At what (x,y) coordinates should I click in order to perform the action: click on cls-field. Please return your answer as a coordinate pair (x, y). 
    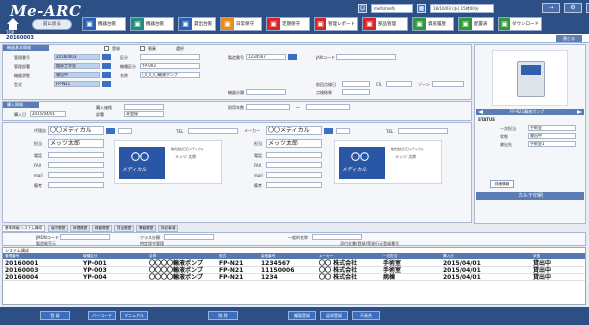
    Looking at the image, I should click on (399, 84).